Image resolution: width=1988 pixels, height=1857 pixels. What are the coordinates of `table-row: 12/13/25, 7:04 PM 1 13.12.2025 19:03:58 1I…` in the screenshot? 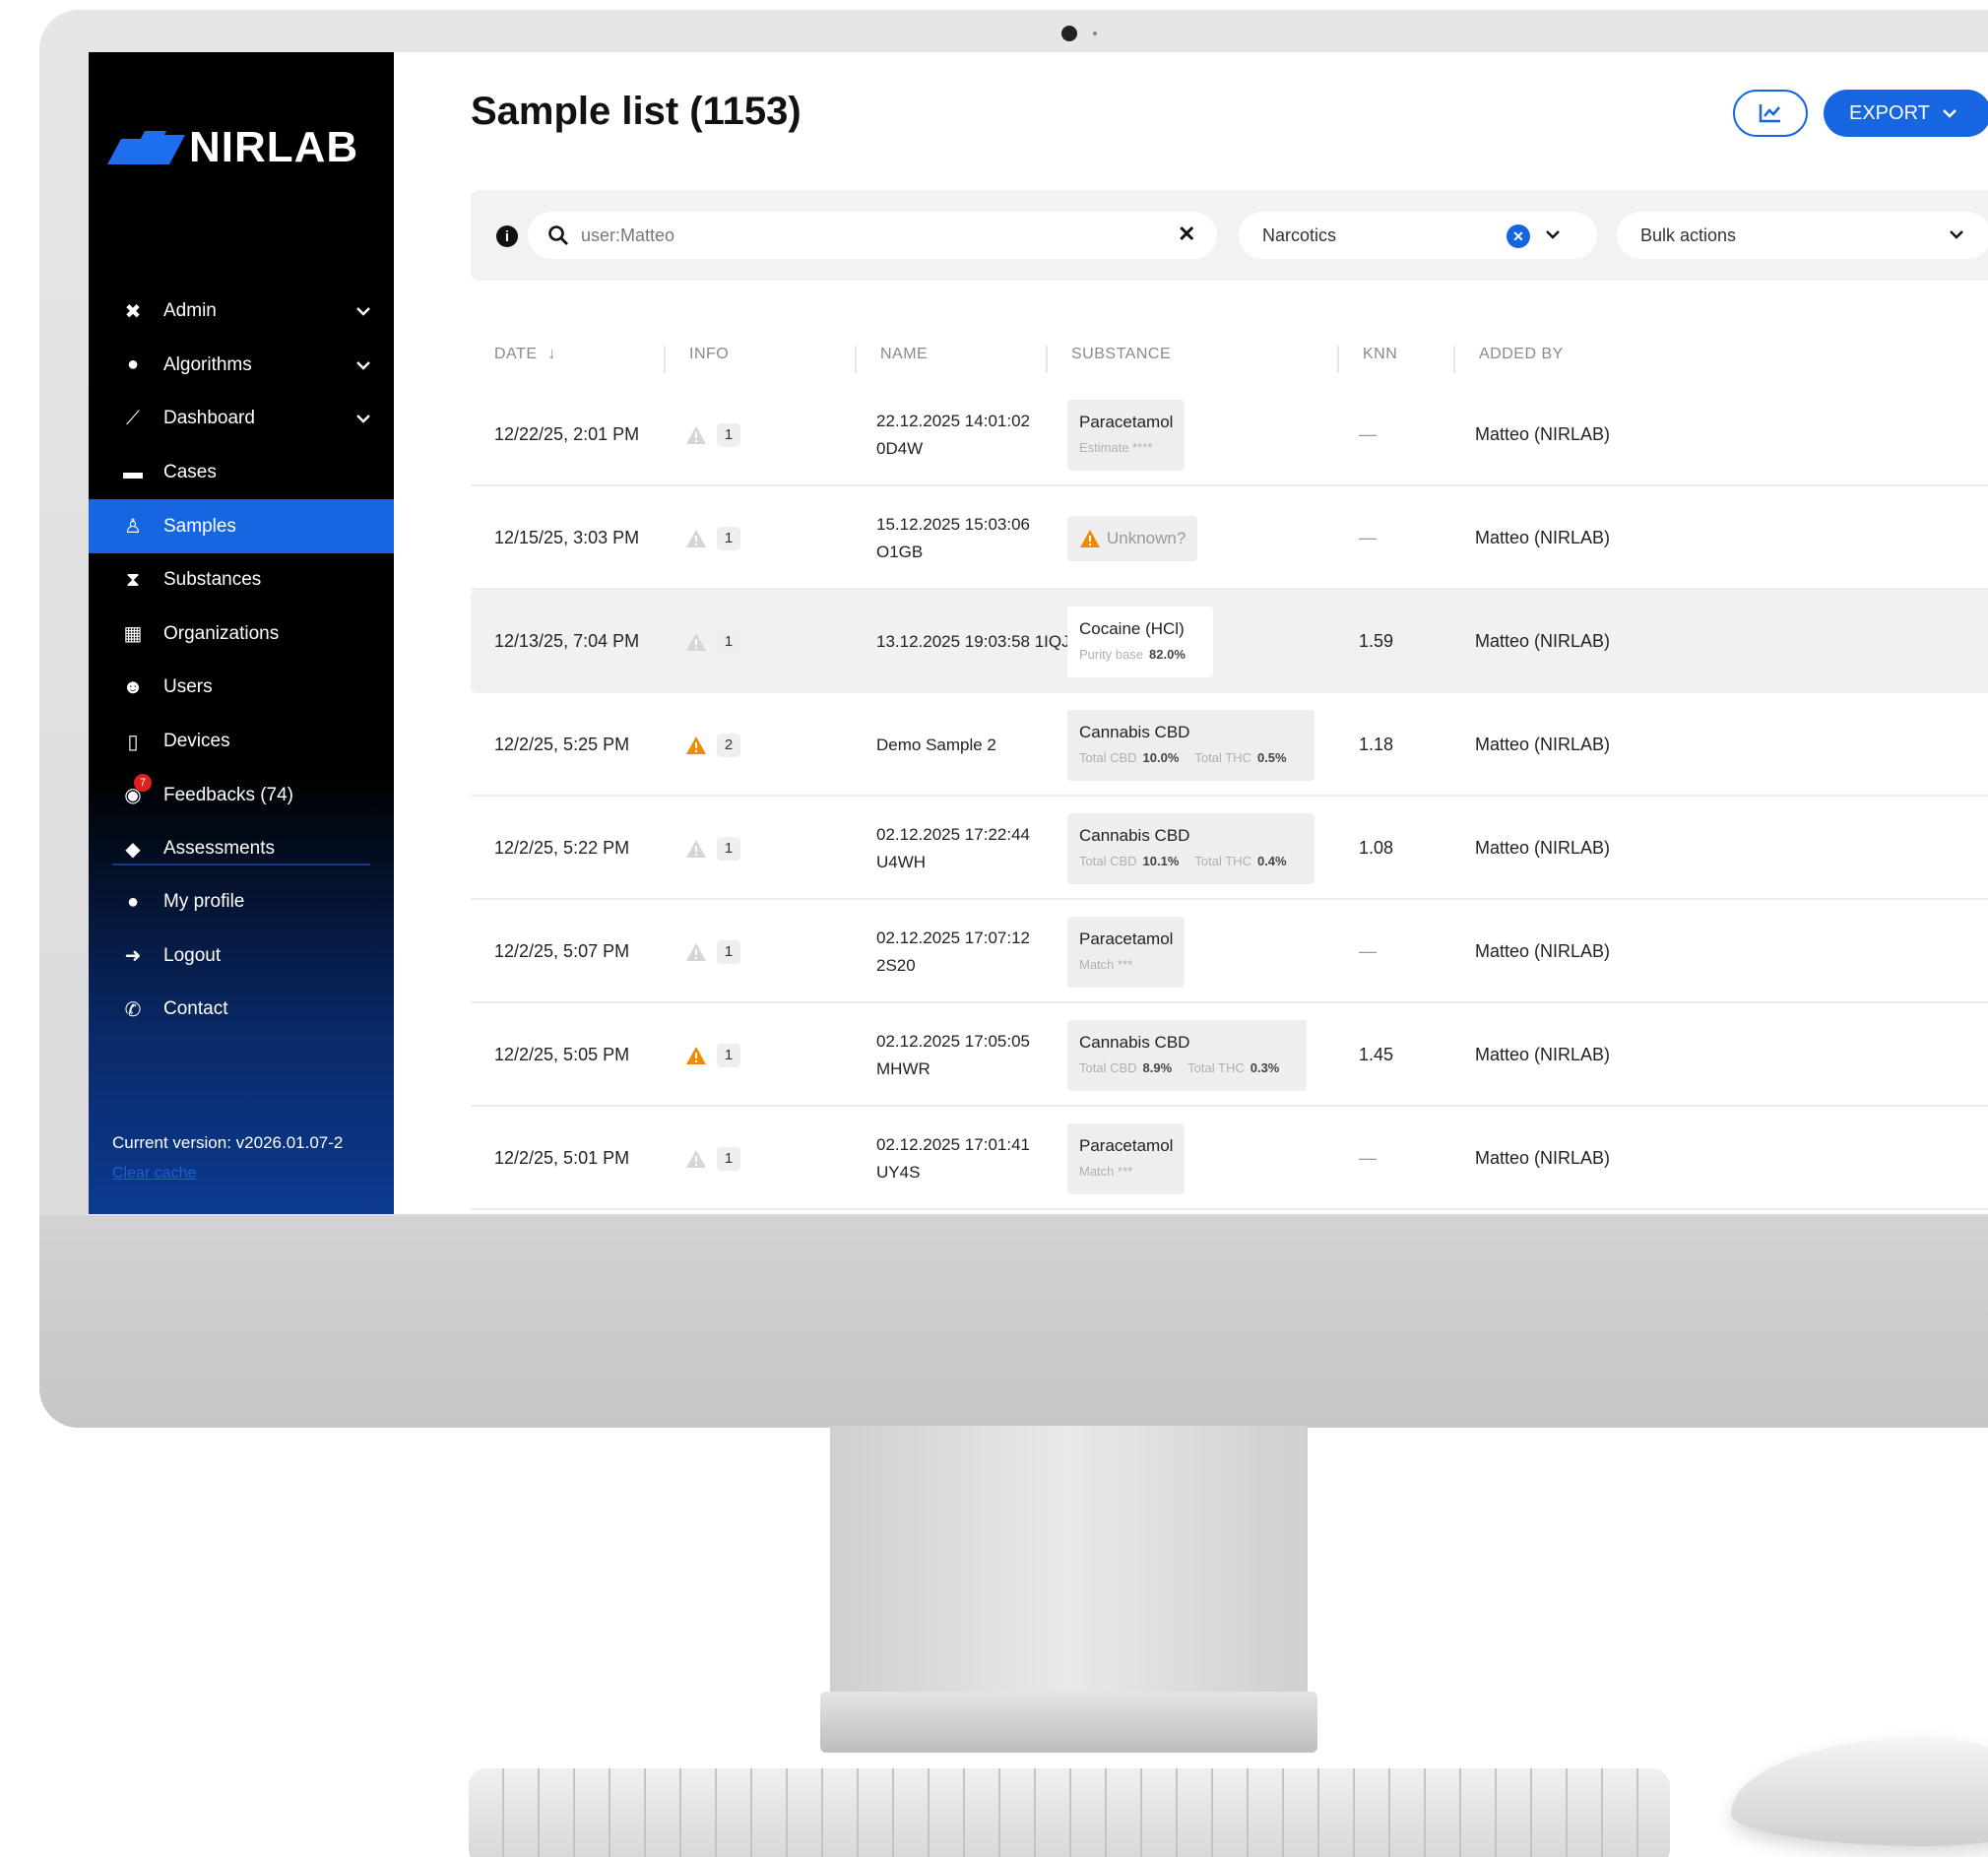 It's located at (1229, 642).